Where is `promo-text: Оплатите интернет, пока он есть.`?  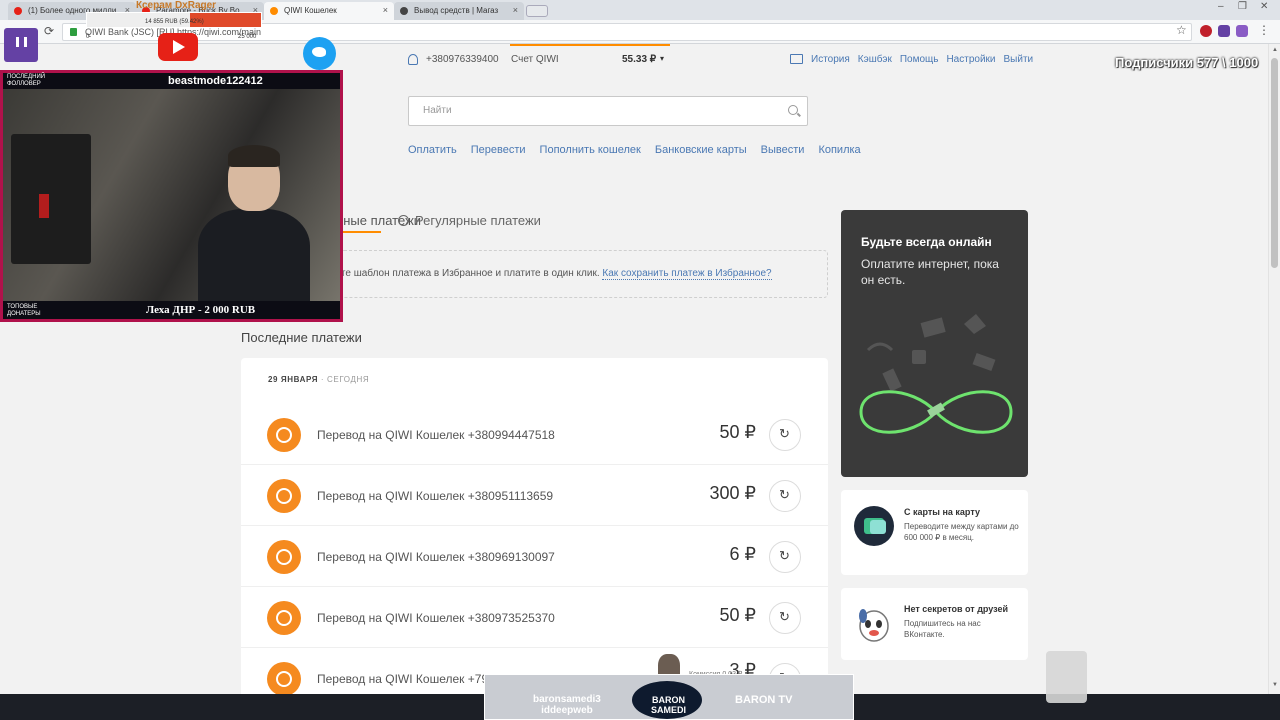
promo-text: Оплатите интернет, пока он есть. is located at coordinates (930, 272).